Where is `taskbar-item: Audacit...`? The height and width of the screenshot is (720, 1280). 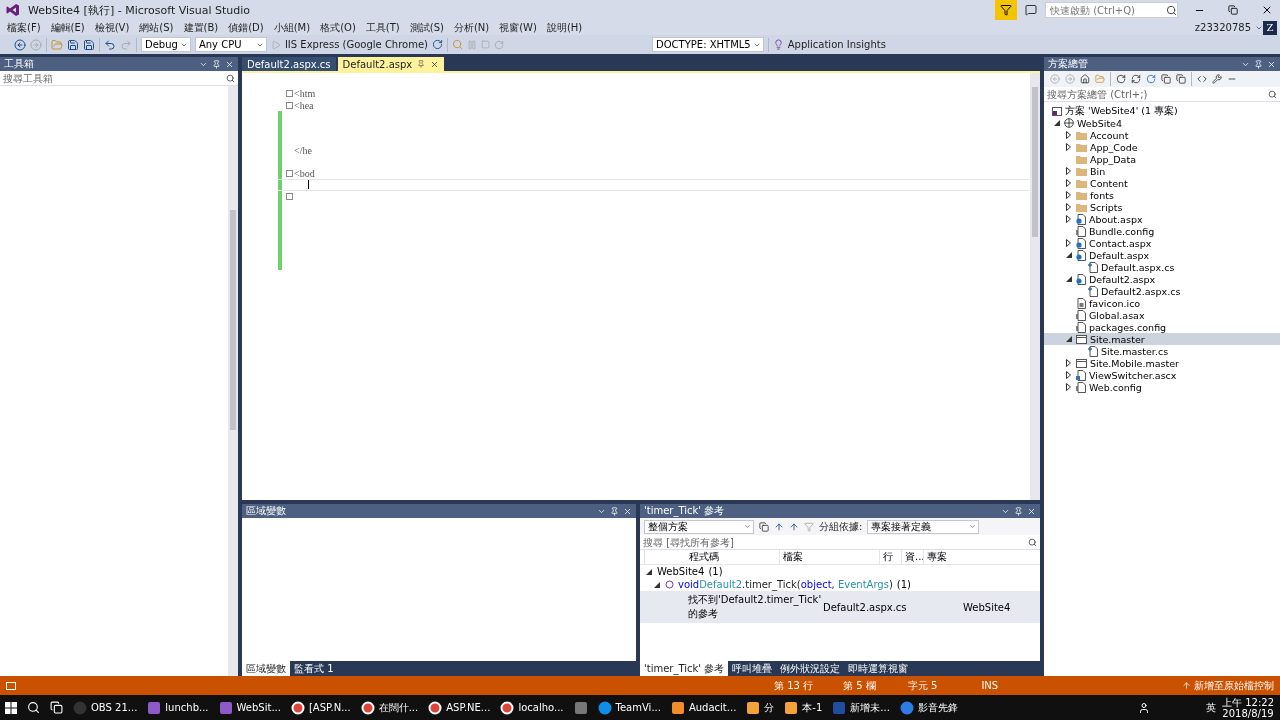
taskbar-item: Audacit... is located at coordinates (703, 707).